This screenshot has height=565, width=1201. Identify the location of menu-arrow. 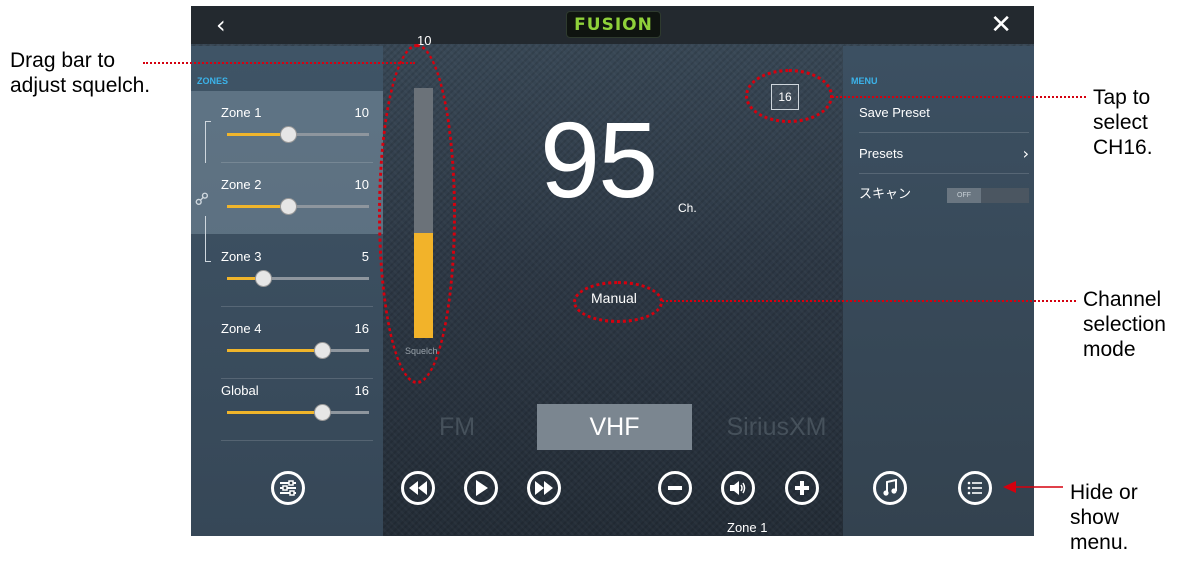
(1033, 487).